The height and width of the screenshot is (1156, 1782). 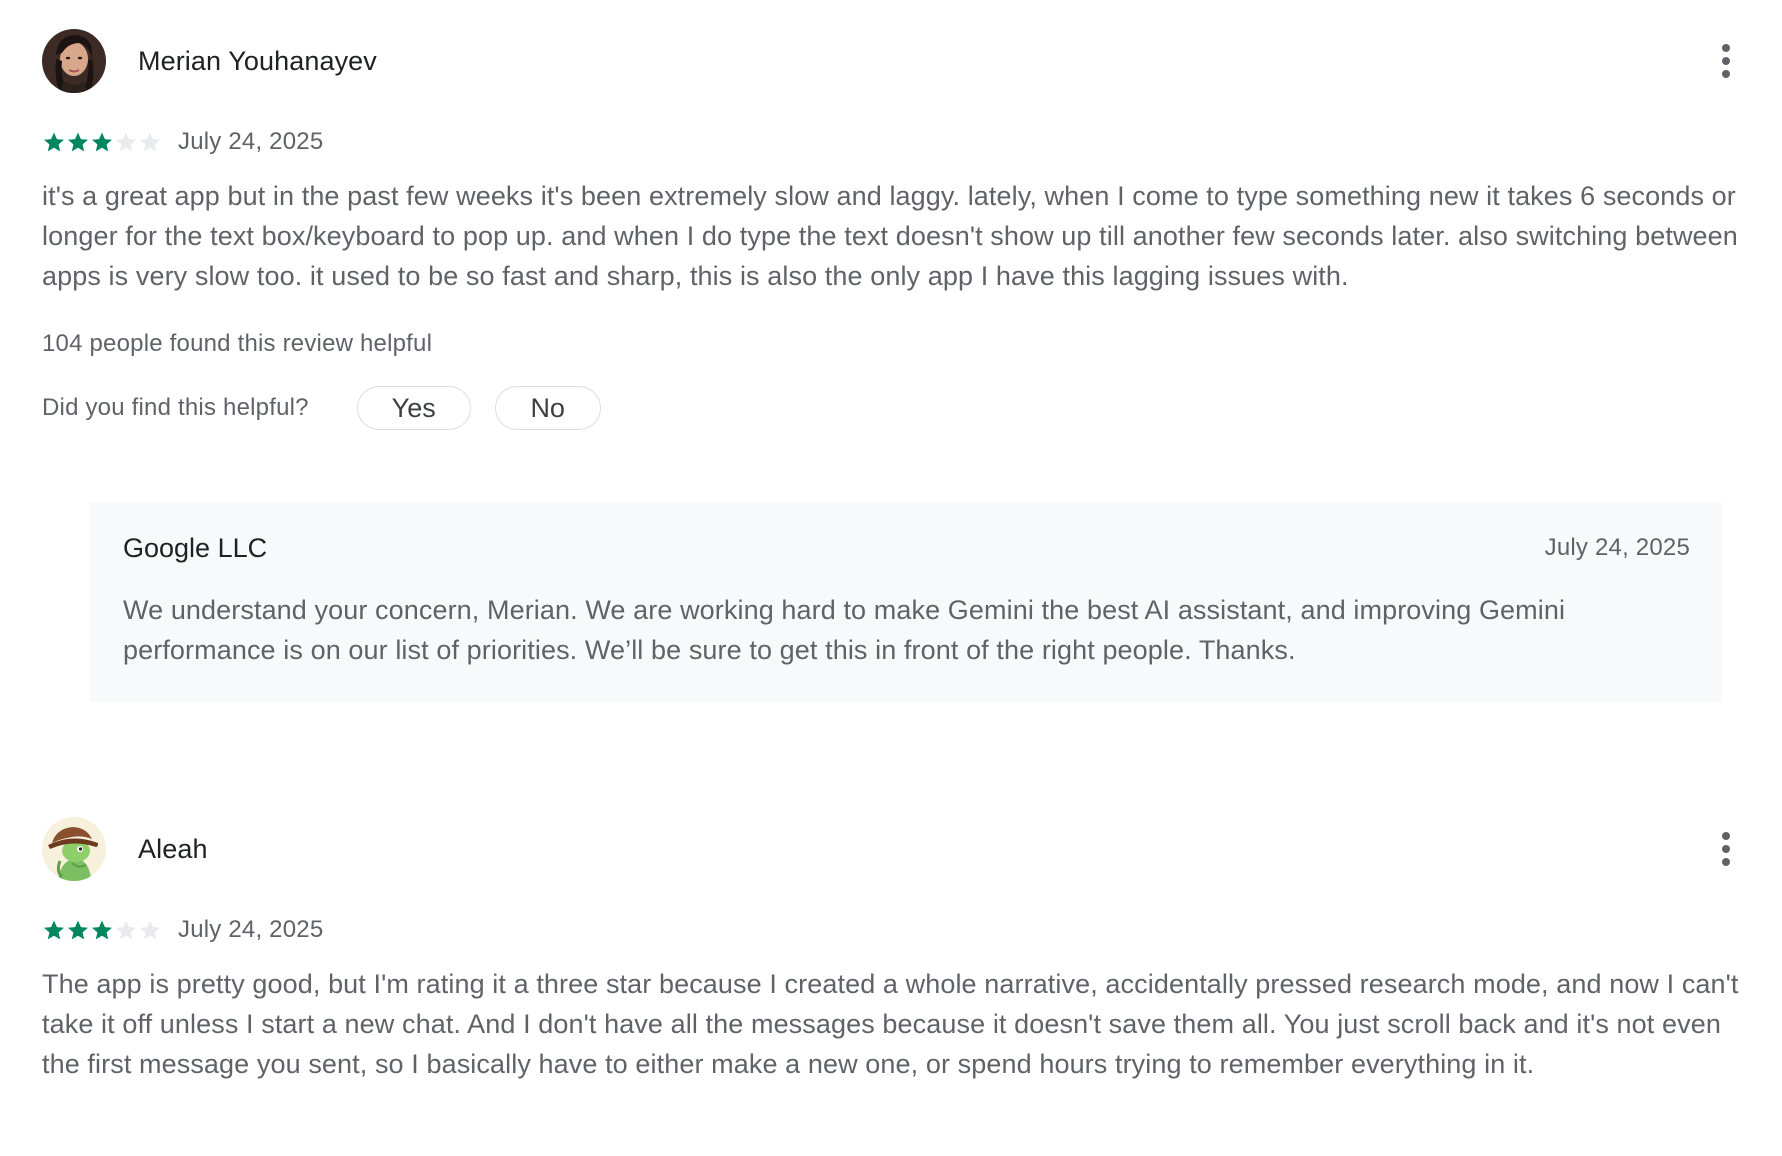 What do you see at coordinates (175, 407) in the screenshot?
I see `helpful-question: Did you find this helpful?` at bounding box center [175, 407].